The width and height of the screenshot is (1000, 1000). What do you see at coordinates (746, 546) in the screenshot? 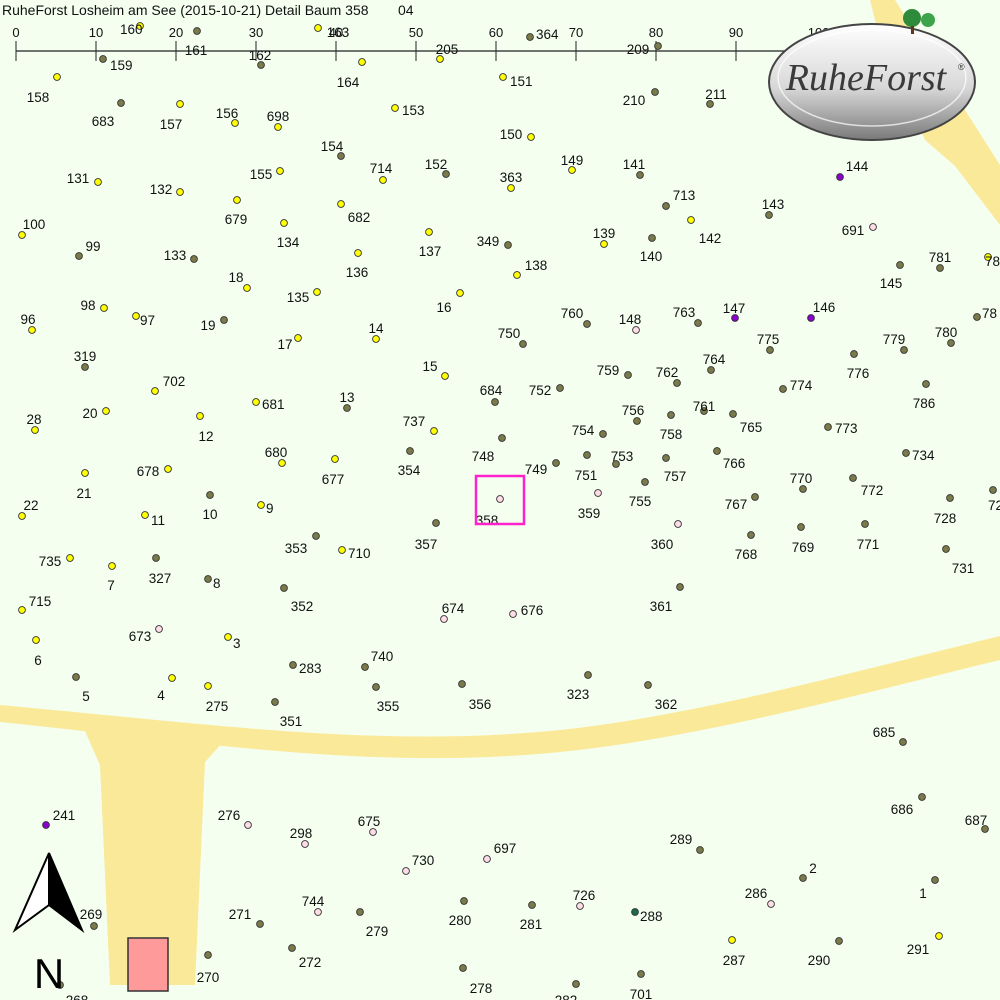
I see `tree-marker: 768` at bounding box center [746, 546].